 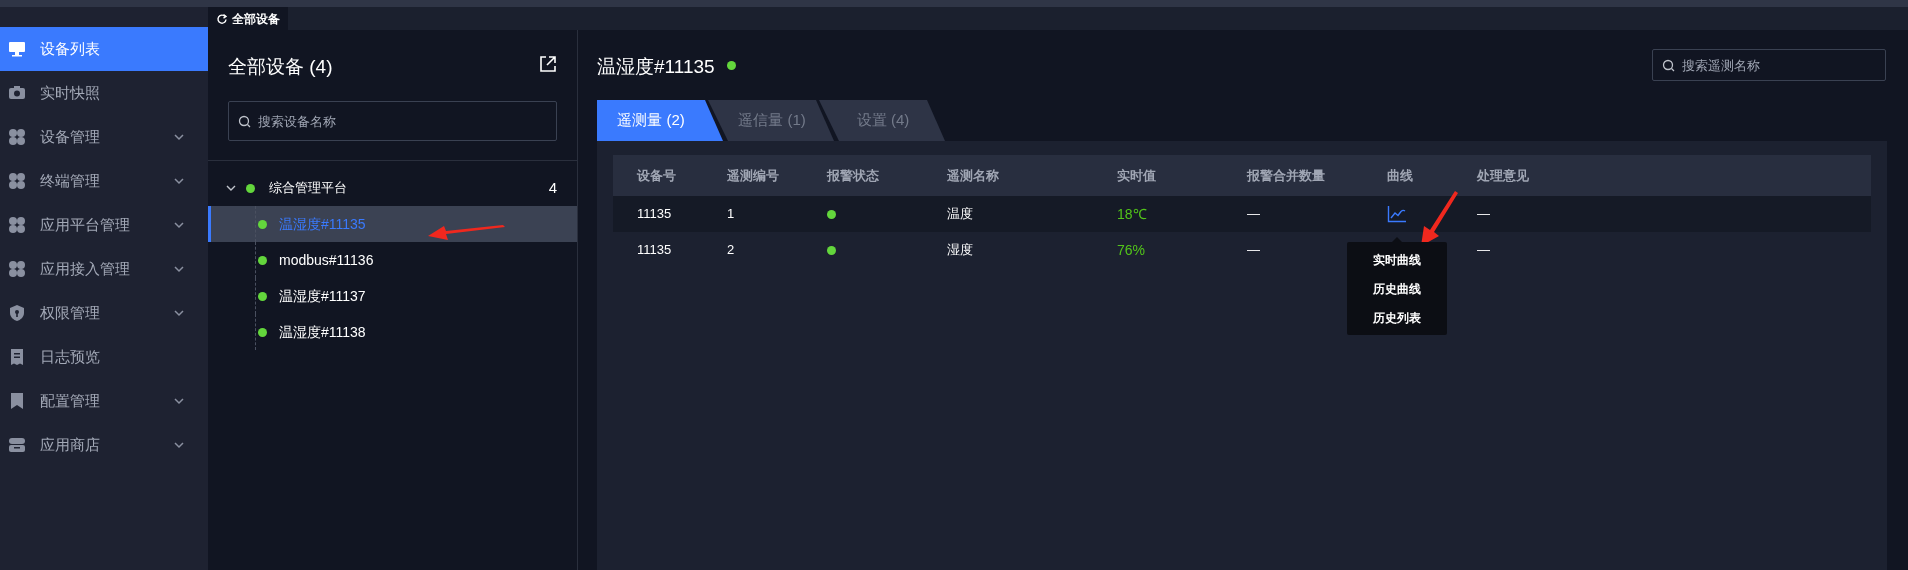 What do you see at coordinates (753, 175) in the screenshot?
I see `column-header: 遥测编号` at bounding box center [753, 175].